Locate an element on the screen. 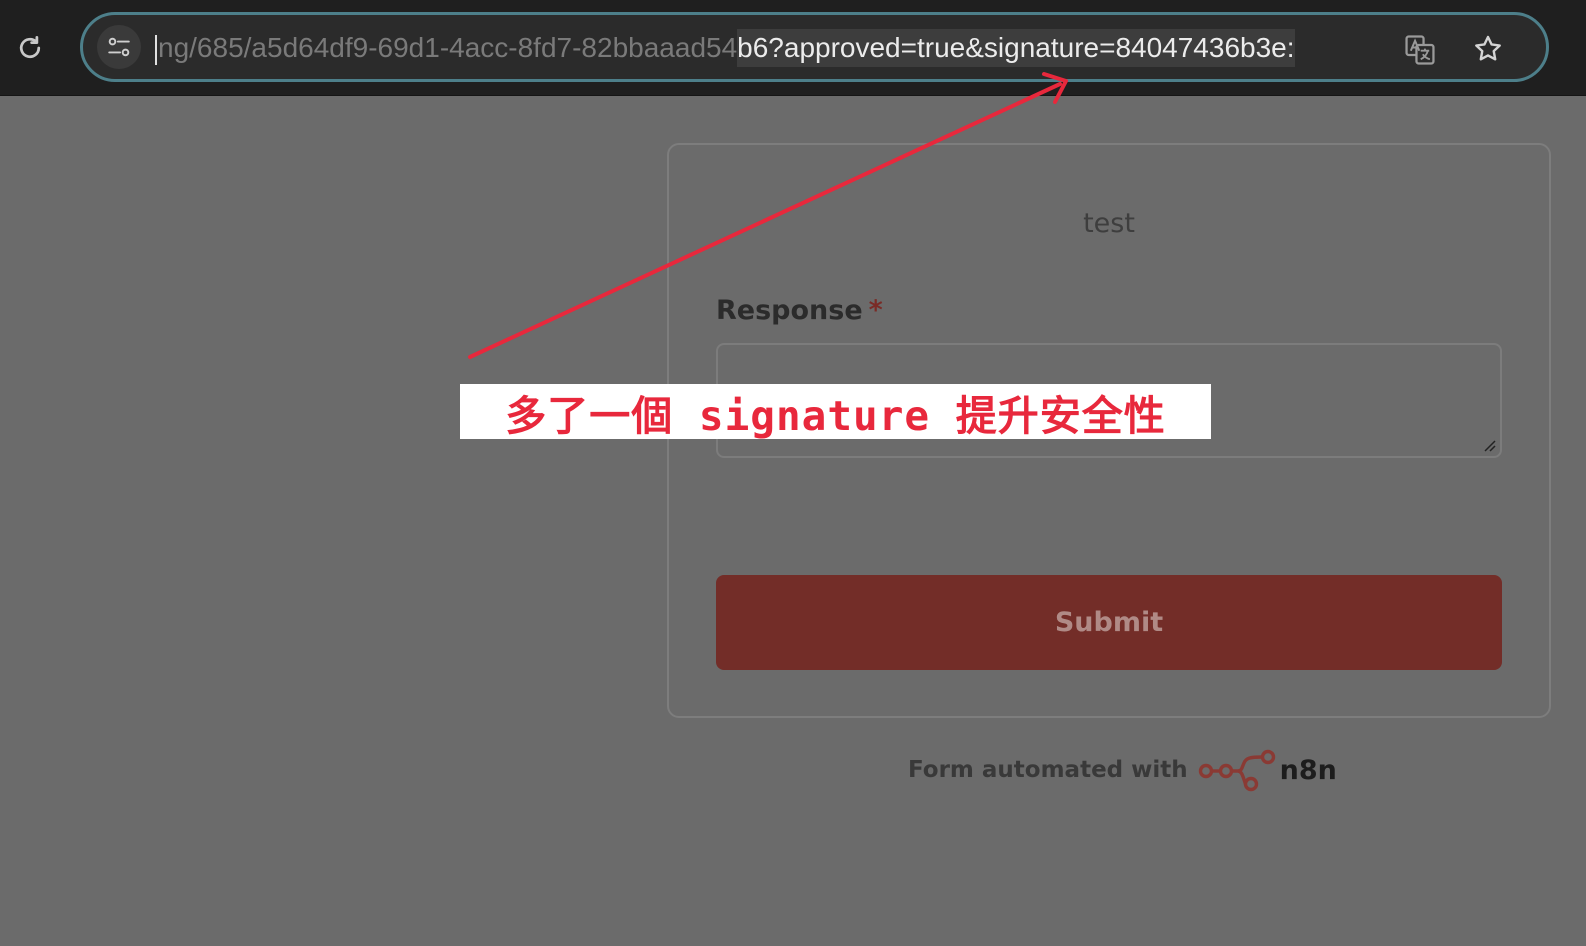 The width and height of the screenshot is (1586, 946). submit-button: Submit is located at coordinates (1109, 622).